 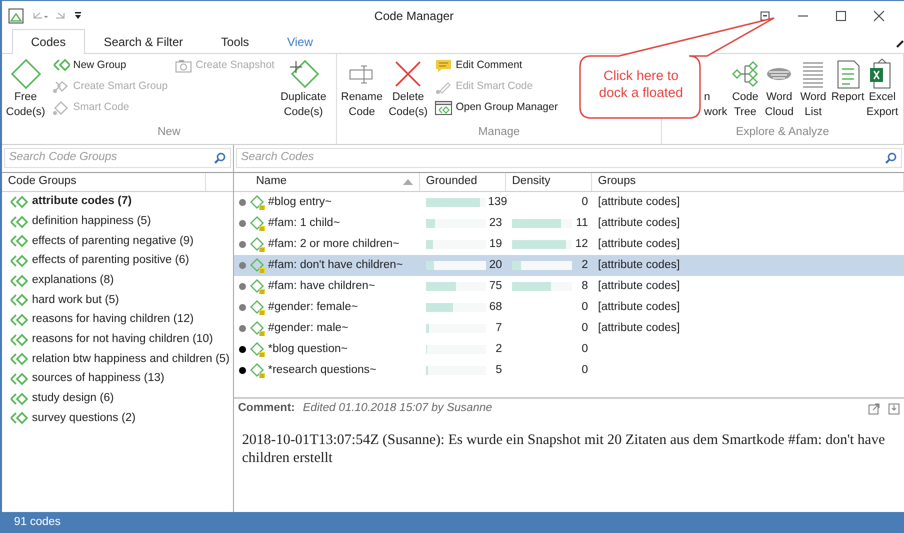 I want to click on table-row: #gender: male~ 7 0 [attribute codes], so click(x=569, y=328).